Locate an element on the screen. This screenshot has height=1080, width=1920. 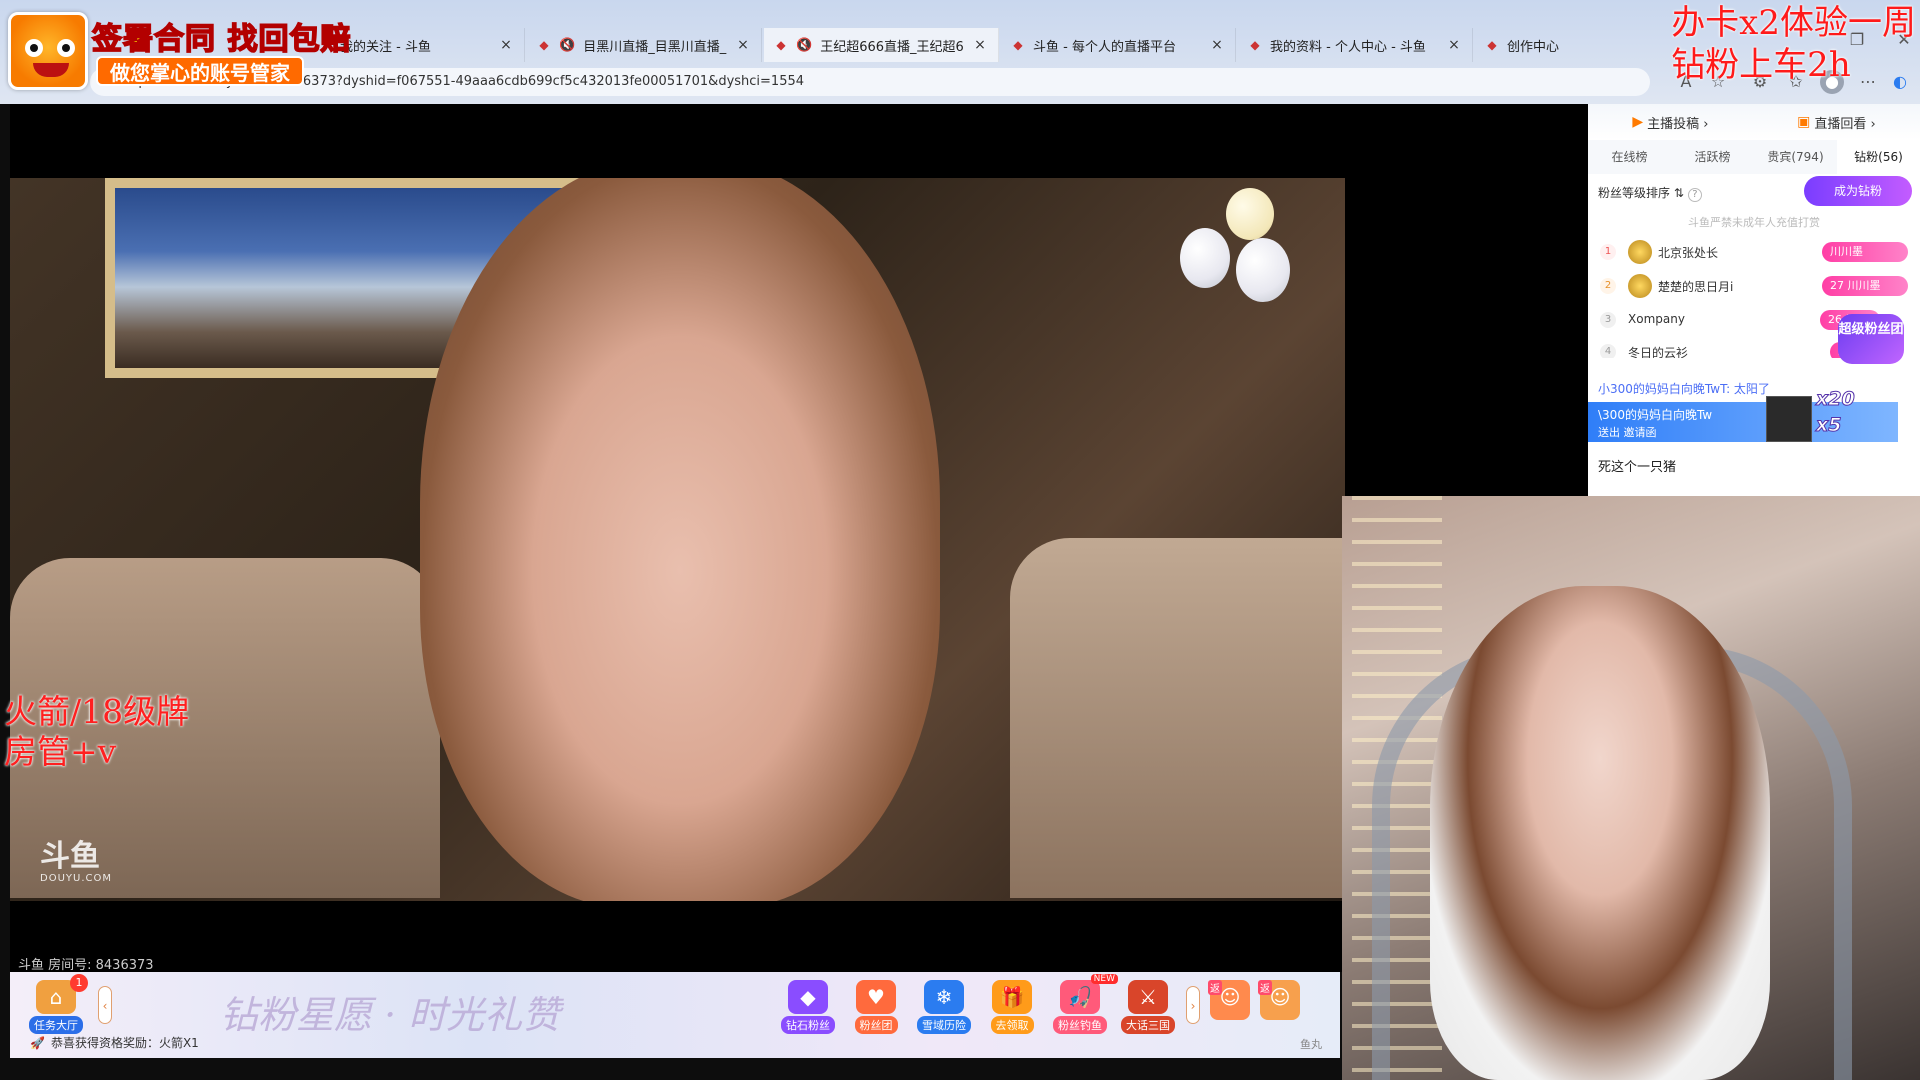
anchor-submit-link: ▶ 主播投稿 › is located at coordinates (1670, 122).